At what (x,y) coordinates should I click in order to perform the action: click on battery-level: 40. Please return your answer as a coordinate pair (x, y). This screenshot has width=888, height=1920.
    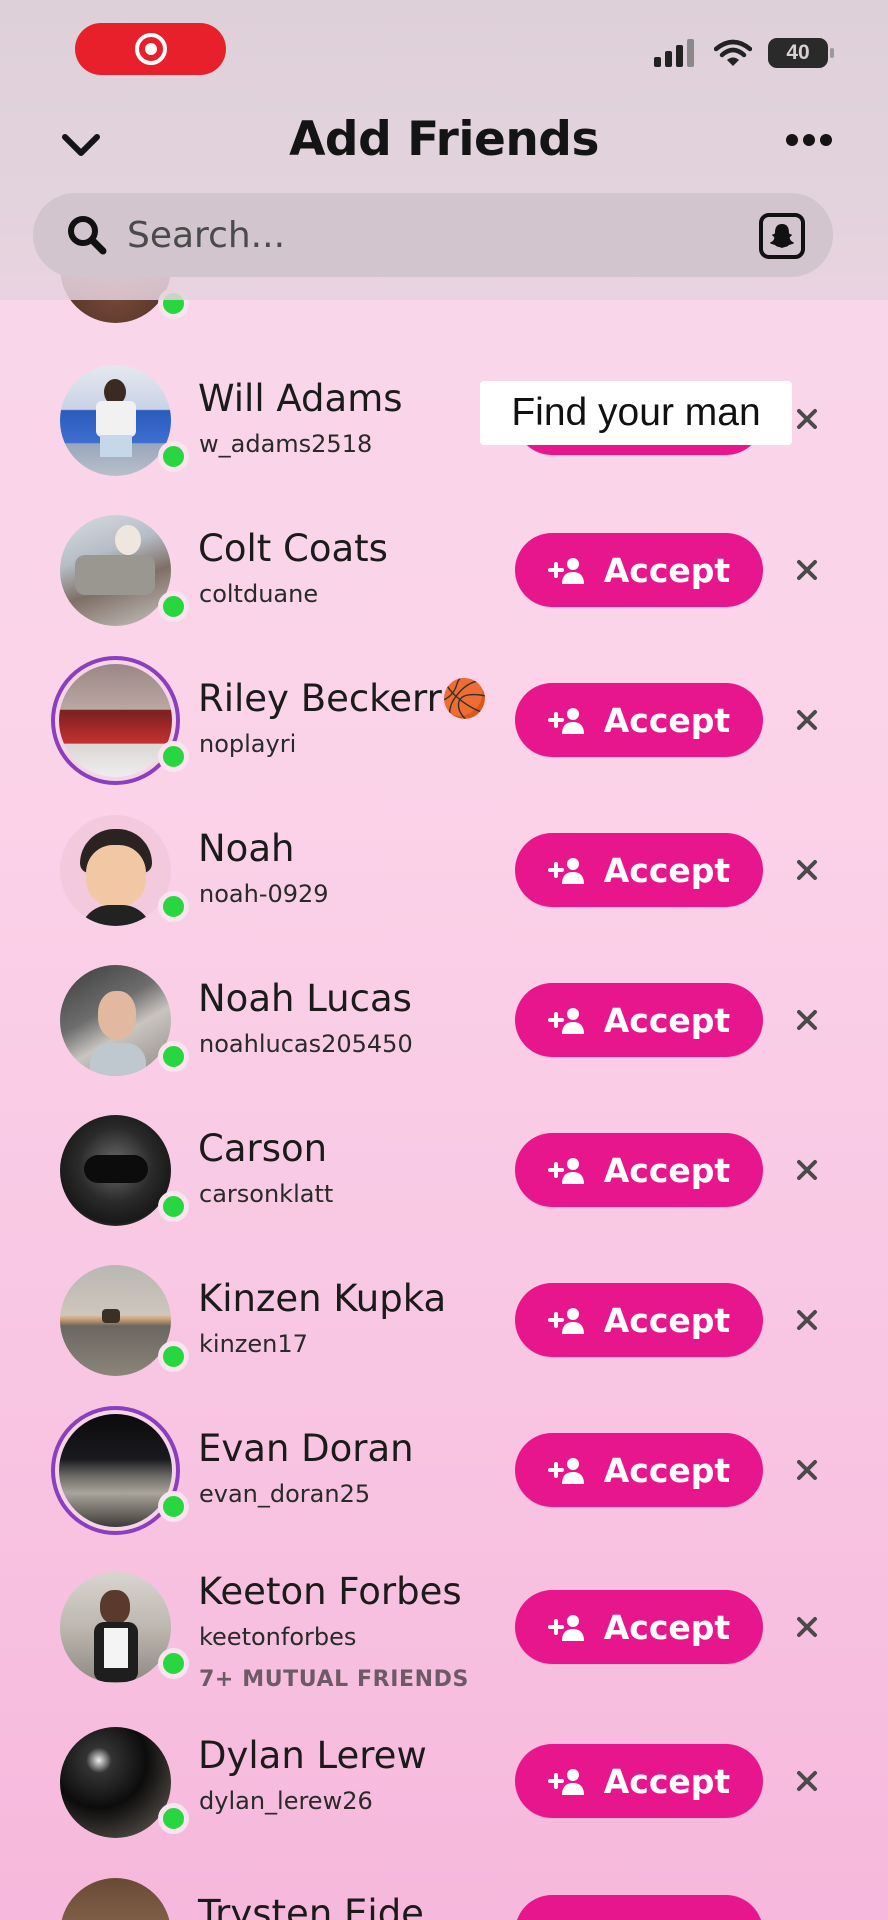
    Looking at the image, I should click on (798, 52).